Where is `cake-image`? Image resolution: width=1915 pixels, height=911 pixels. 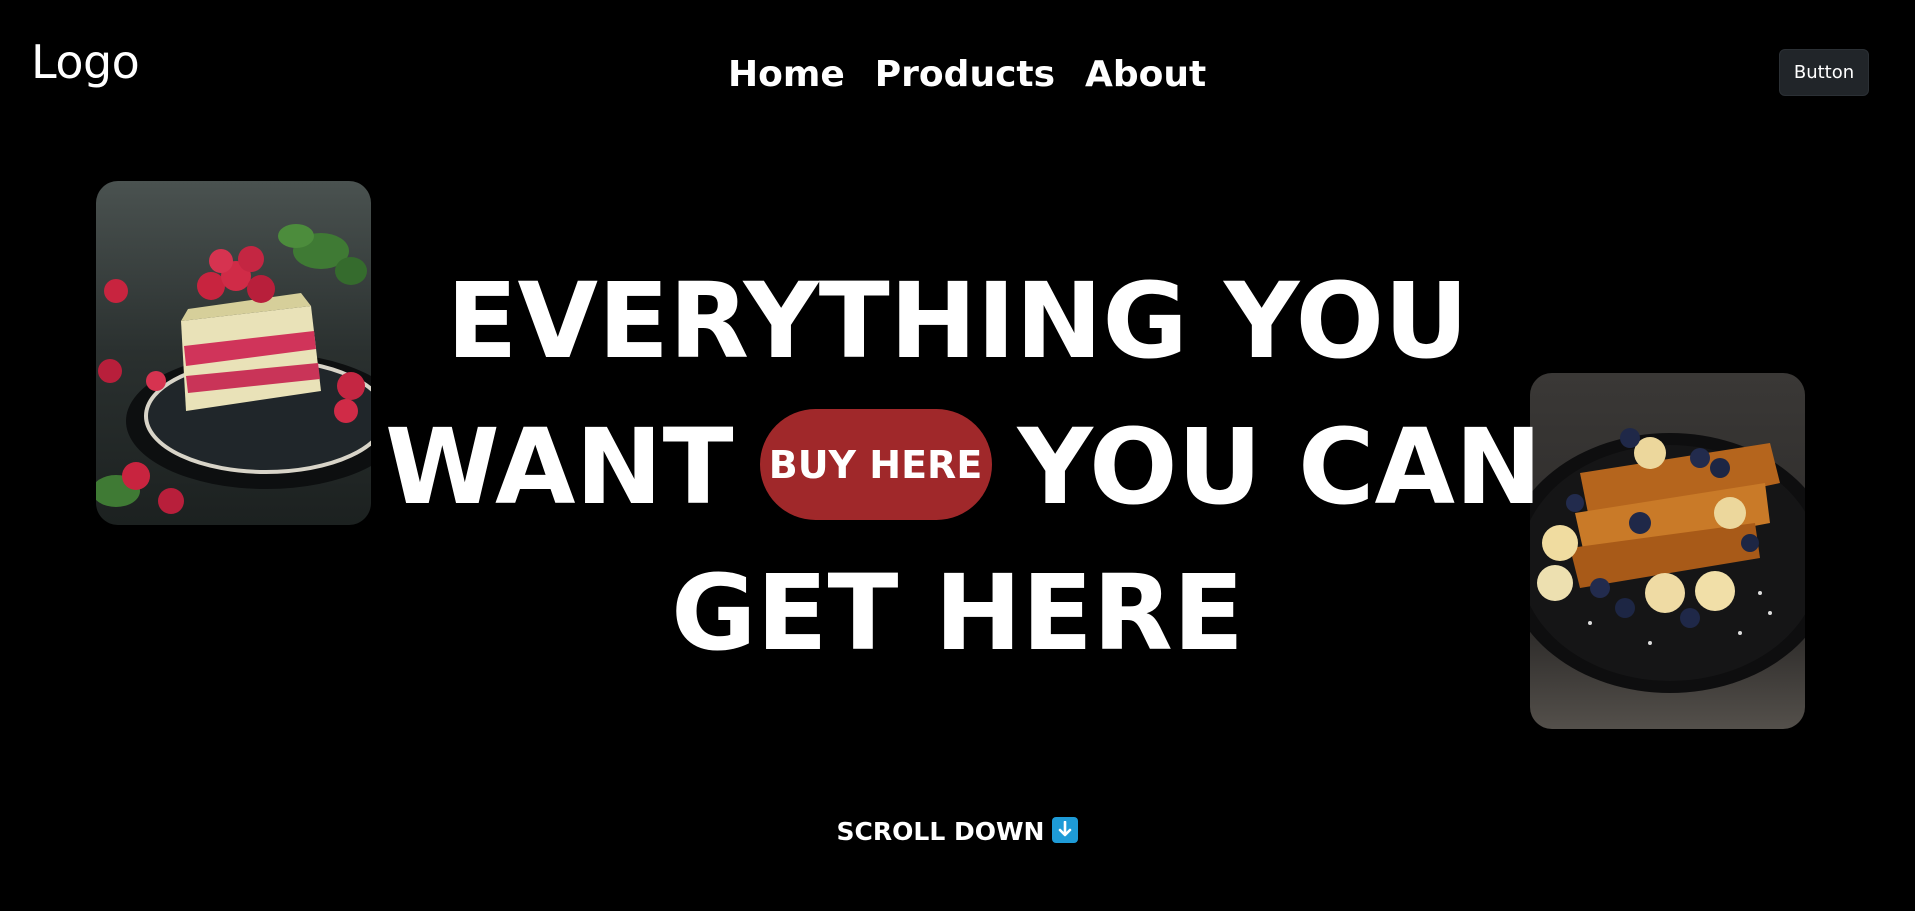
cake-image is located at coordinates (233, 353).